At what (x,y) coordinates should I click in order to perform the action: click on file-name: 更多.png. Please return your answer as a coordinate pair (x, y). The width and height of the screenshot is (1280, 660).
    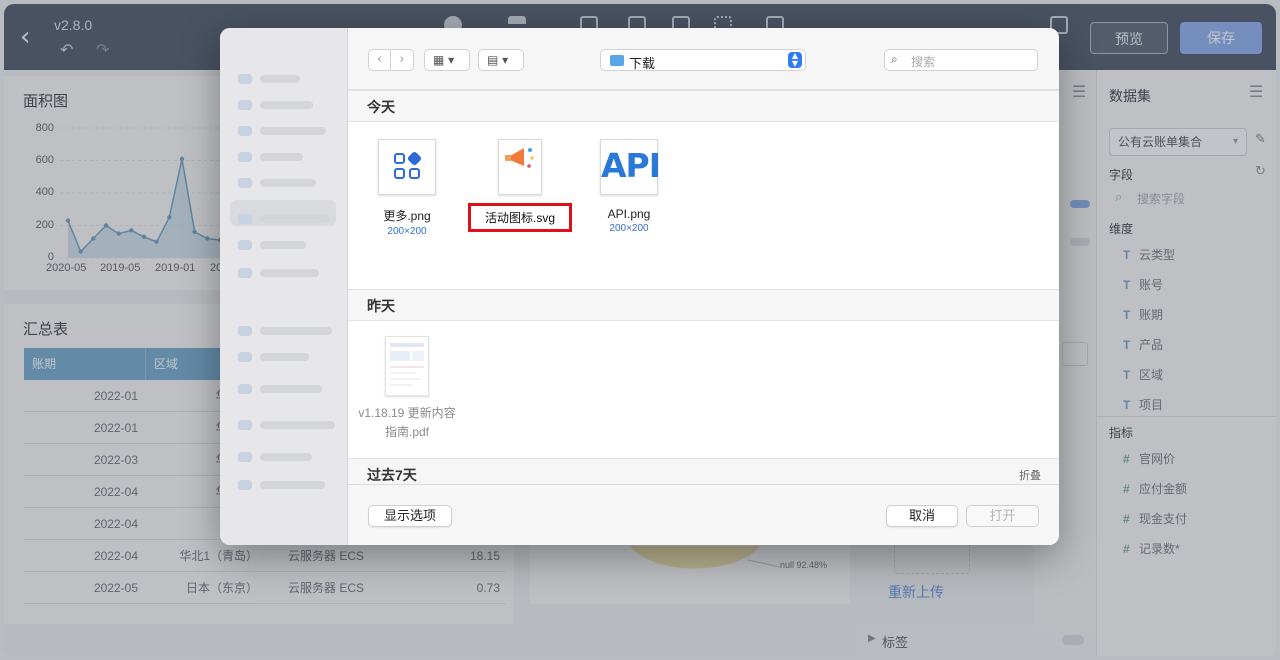
    Looking at the image, I should click on (407, 216).